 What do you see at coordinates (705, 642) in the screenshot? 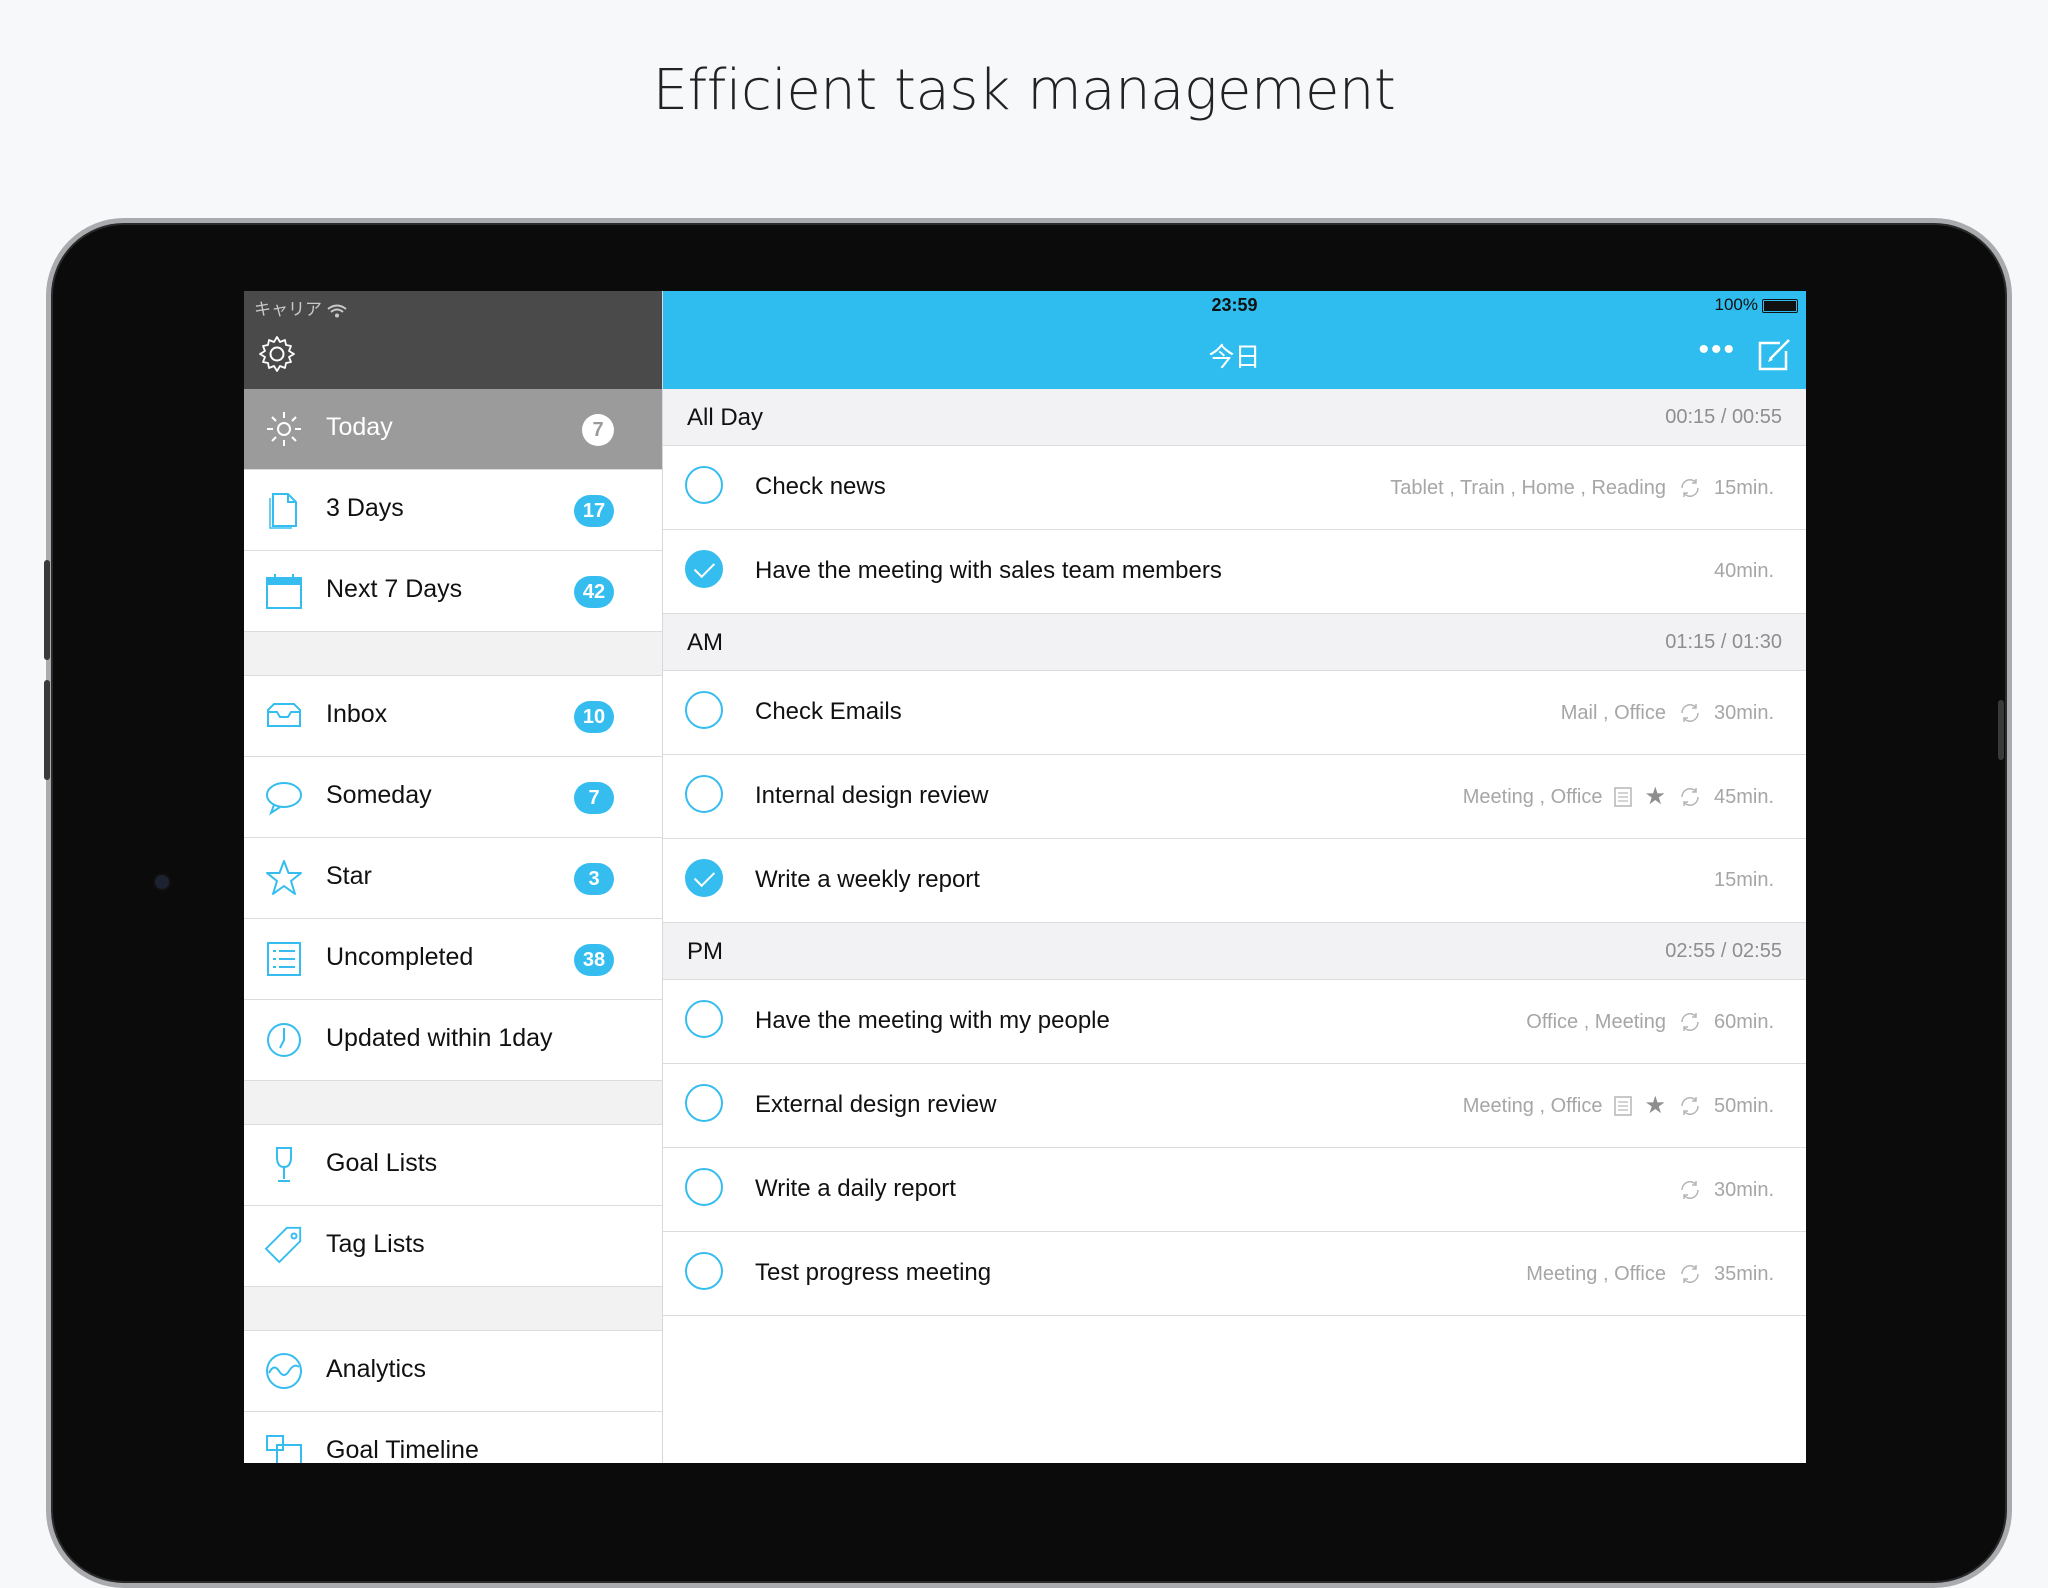
I see `section-title: AM` at bounding box center [705, 642].